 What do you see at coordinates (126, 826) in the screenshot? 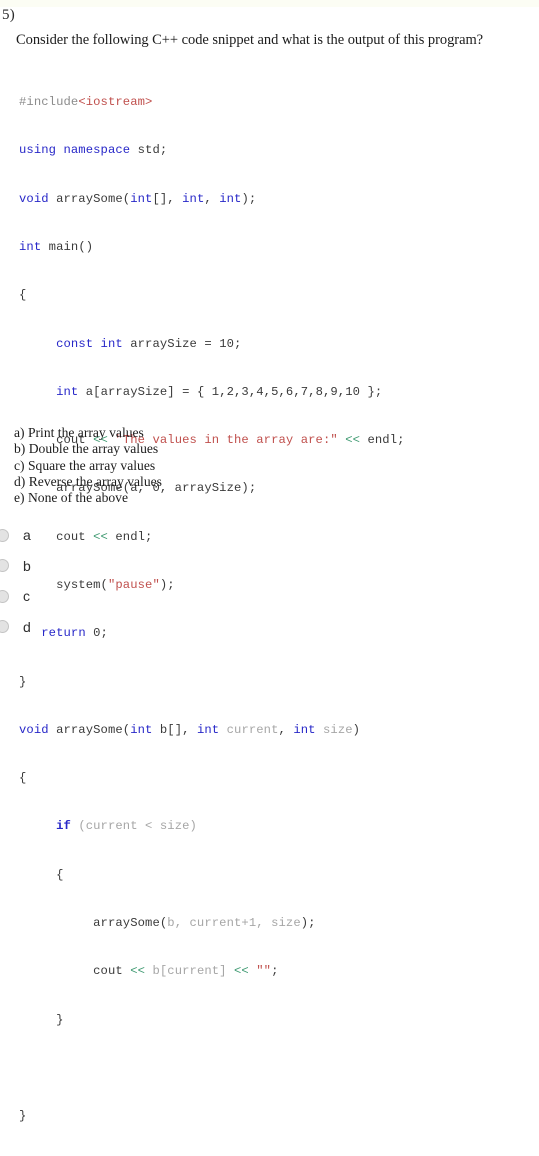
I see `code-line: if (current < size)` at bounding box center [126, 826].